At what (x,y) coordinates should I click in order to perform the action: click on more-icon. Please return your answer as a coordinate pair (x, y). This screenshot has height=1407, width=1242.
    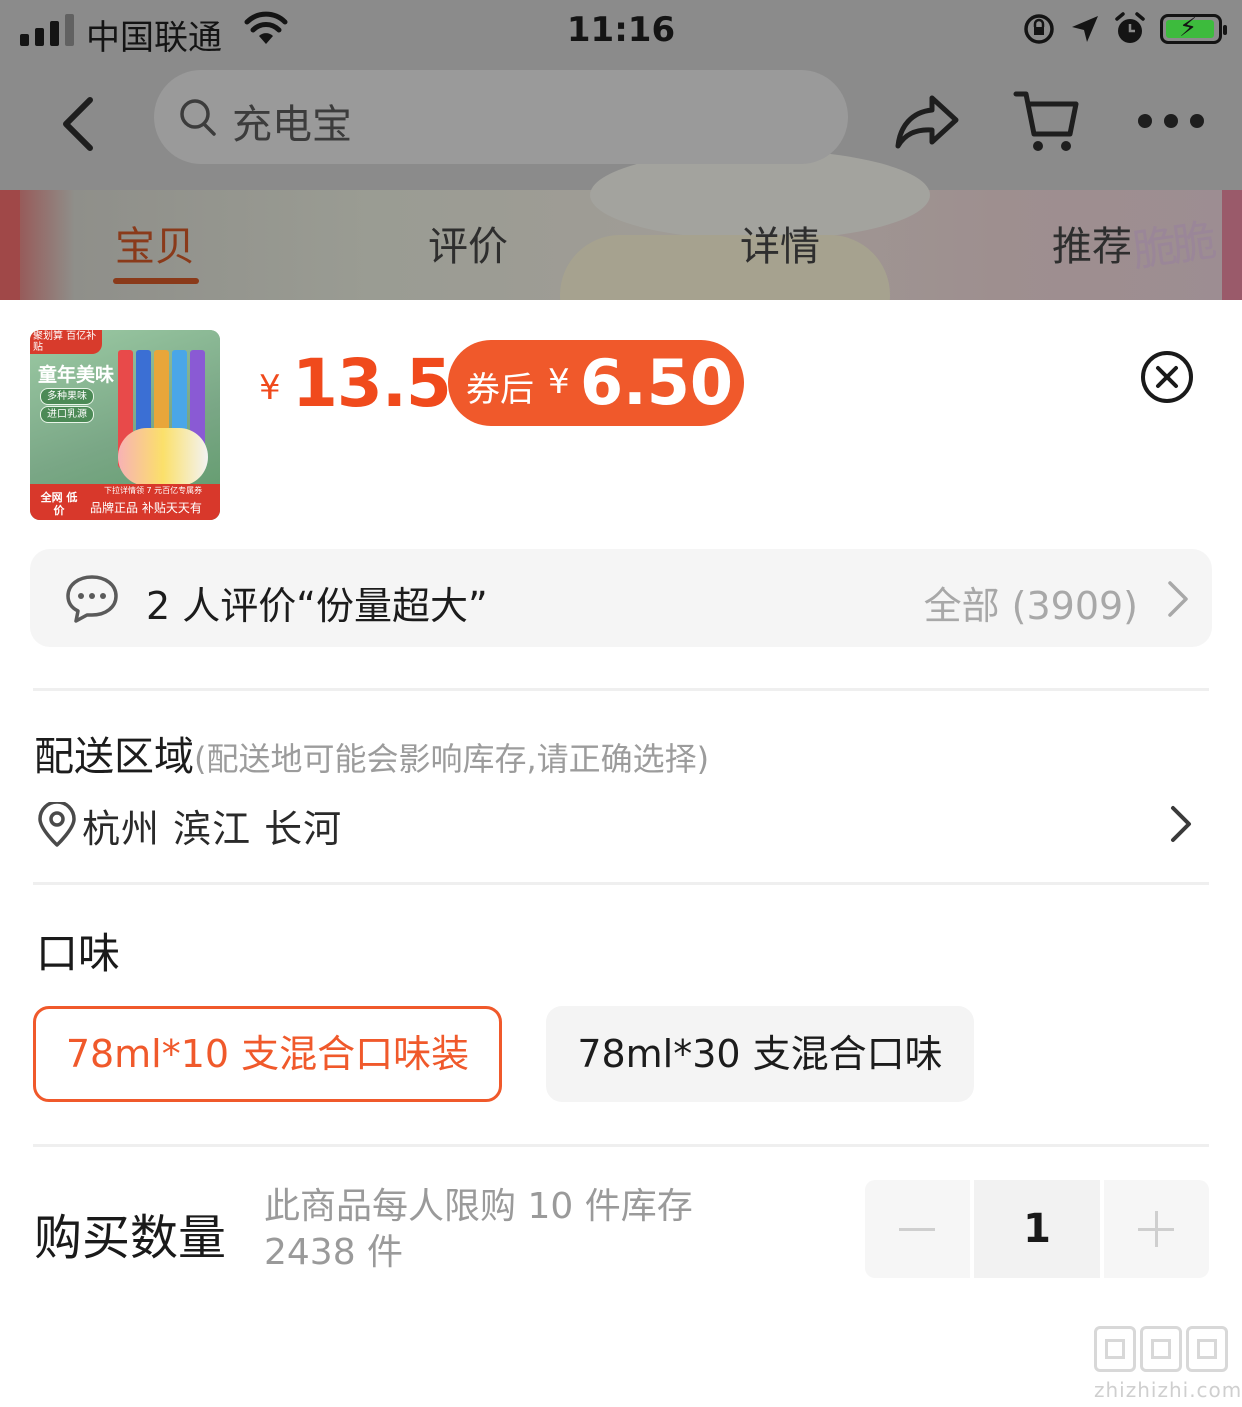
    Looking at the image, I should click on (1171, 121).